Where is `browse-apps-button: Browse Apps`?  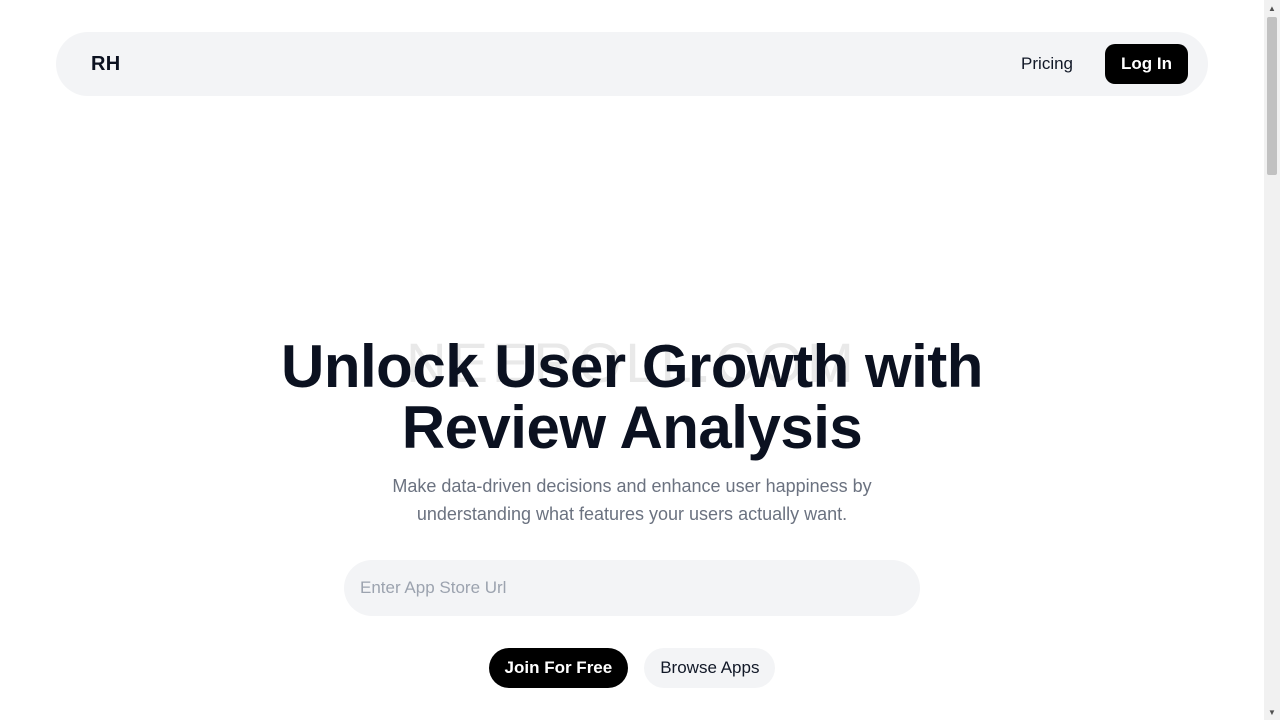 browse-apps-button: Browse Apps is located at coordinates (710, 668).